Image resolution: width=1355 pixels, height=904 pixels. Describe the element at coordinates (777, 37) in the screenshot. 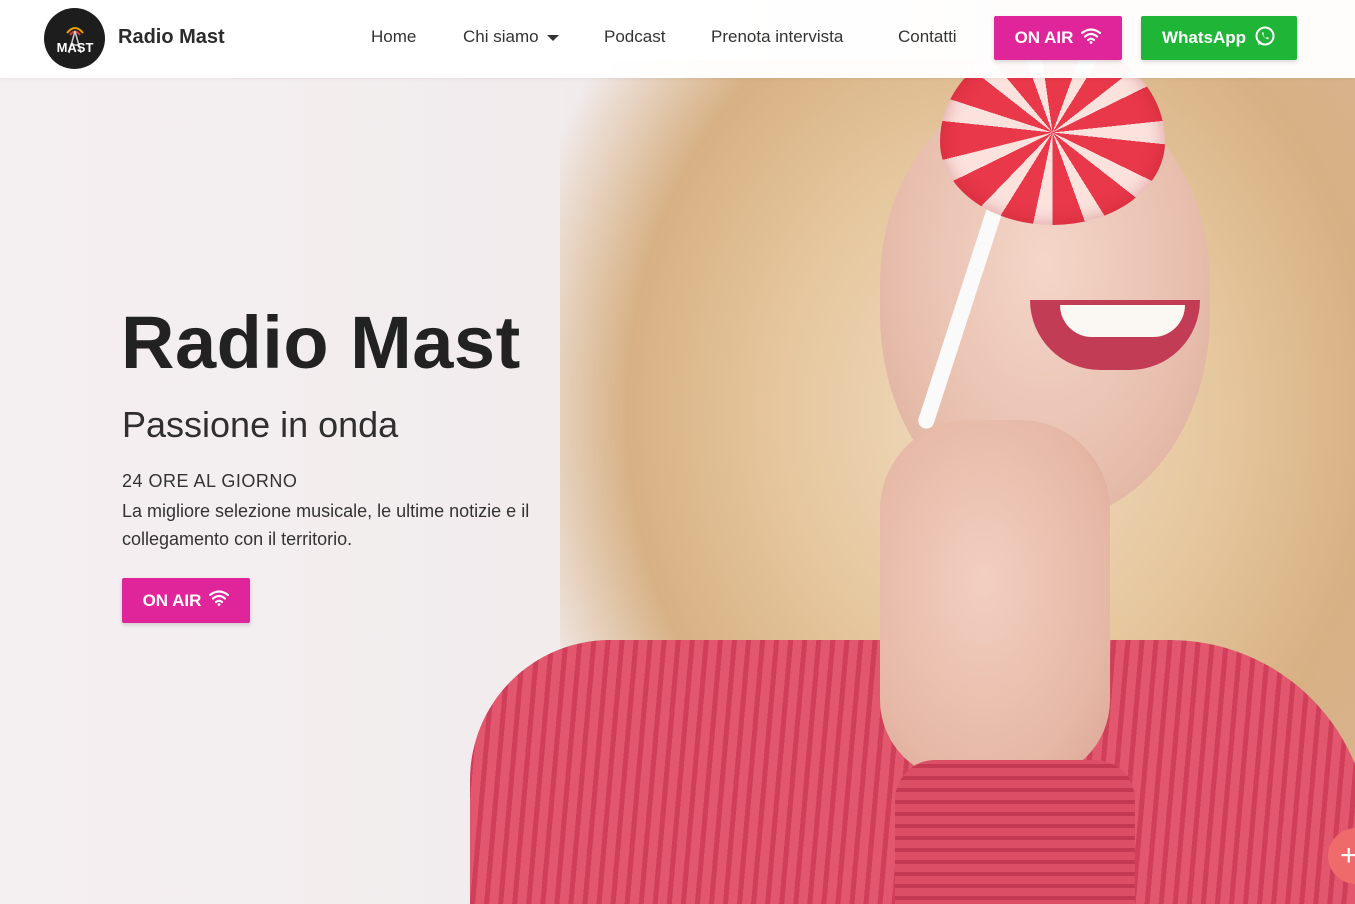

I see `nav-prenota-intervista: Prenota intervista` at that location.